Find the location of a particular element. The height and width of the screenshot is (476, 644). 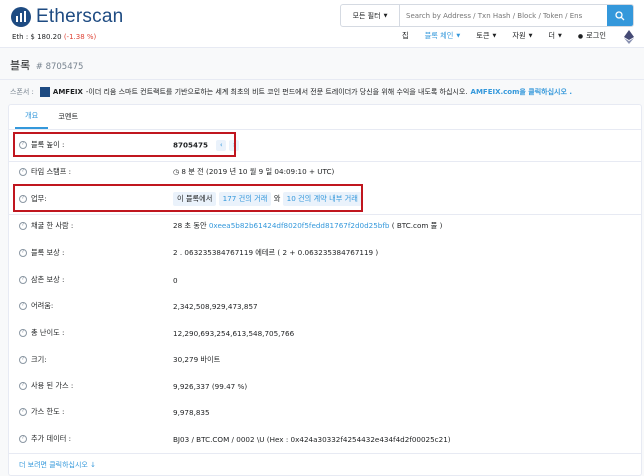

show-more-label: 더 보려면 클릭하십시오 is located at coordinates (53, 465).